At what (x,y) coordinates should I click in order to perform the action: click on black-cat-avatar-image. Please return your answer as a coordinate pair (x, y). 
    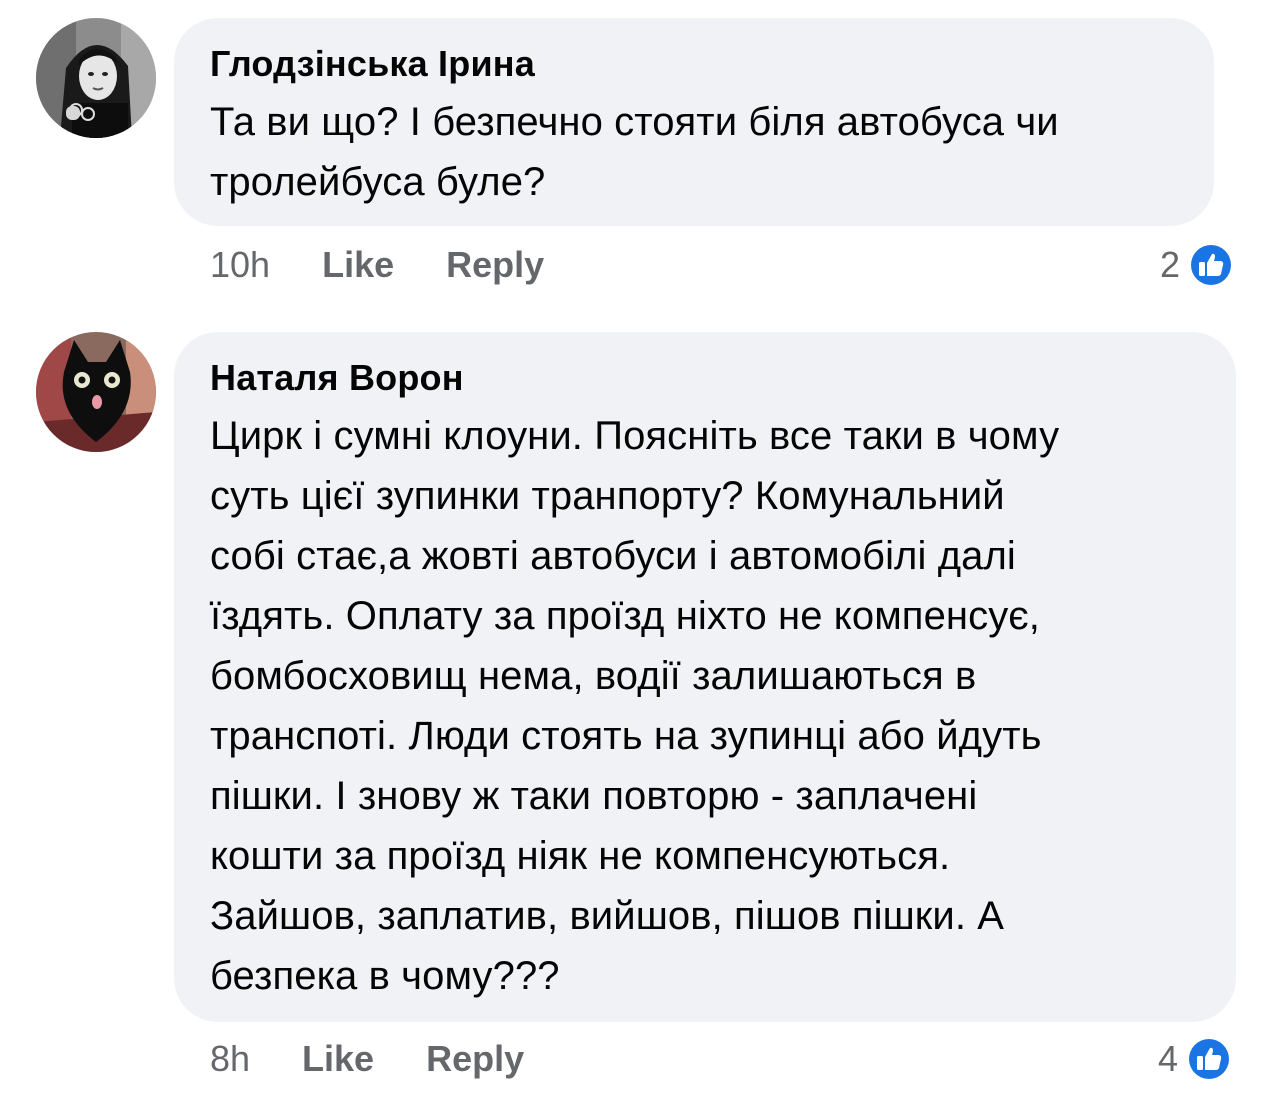
    Looking at the image, I should click on (96, 392).